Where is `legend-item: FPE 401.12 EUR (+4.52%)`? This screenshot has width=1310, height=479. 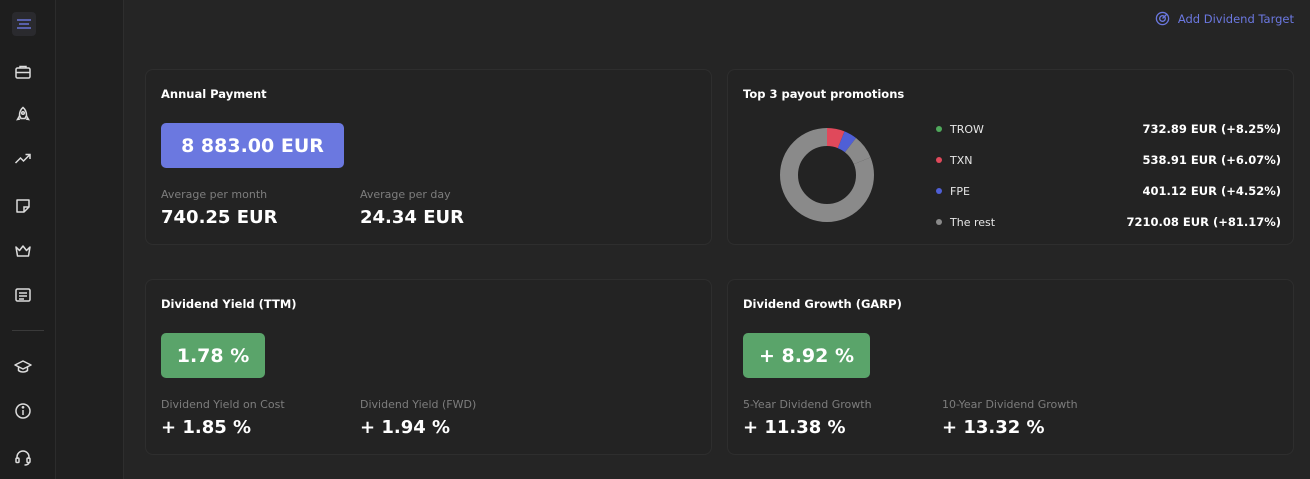
legend-item: FPE 401.12 EUR (+4.52%) is located at coordinates (1108, 191).